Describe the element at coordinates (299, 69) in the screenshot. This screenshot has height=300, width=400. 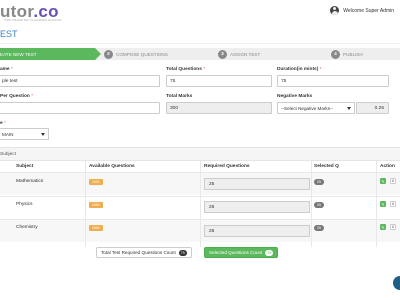
I see `duration-label: Duration(in mints) *` at that location.